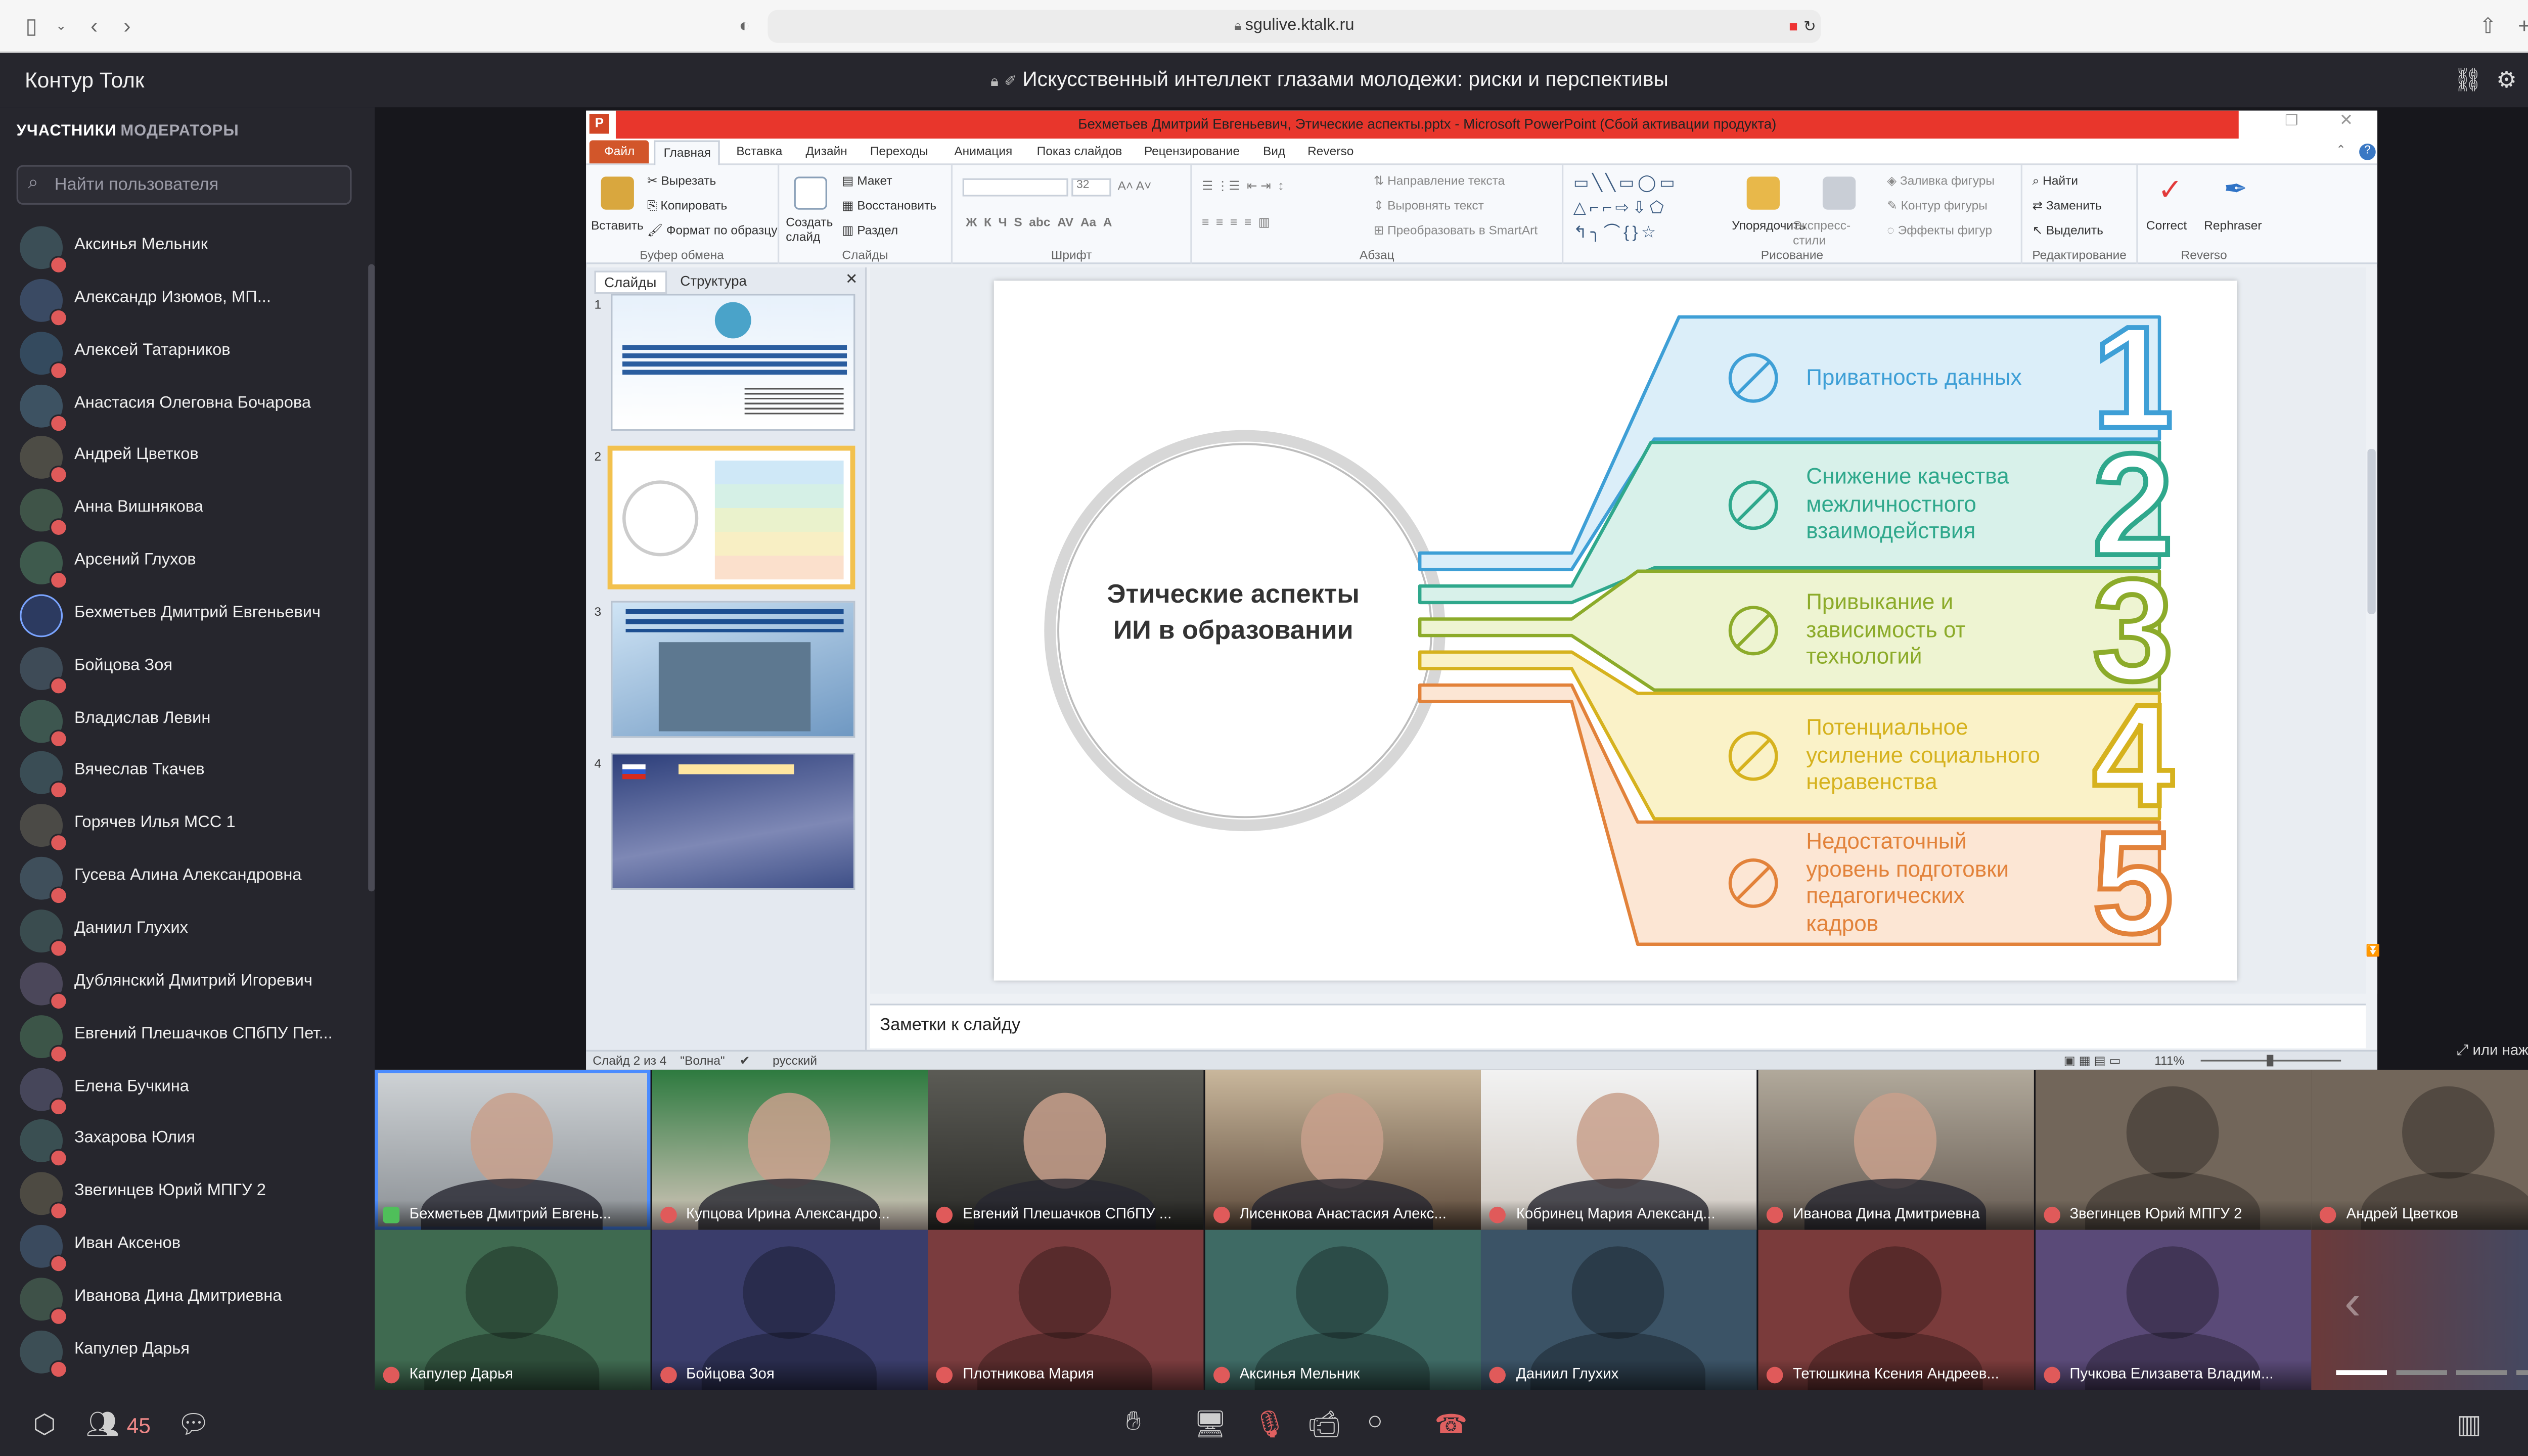 Image resolution: width=2528 pixels, height=1456 pixels. Describe the element at coordinates (184, 185) in the screenshot. I see `search-input: ⌕ Найти пользователя` at that location.